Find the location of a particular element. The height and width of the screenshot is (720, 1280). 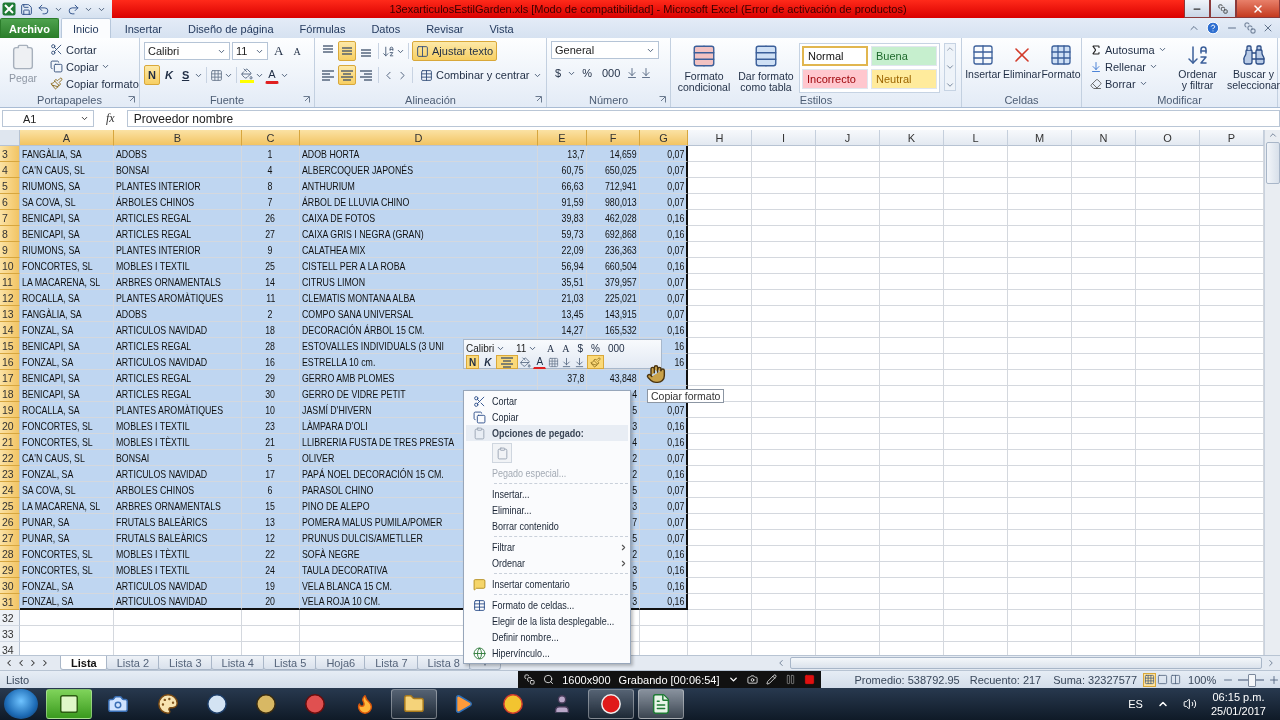

language-indicator: ES is located at coordinates (1135, 704).